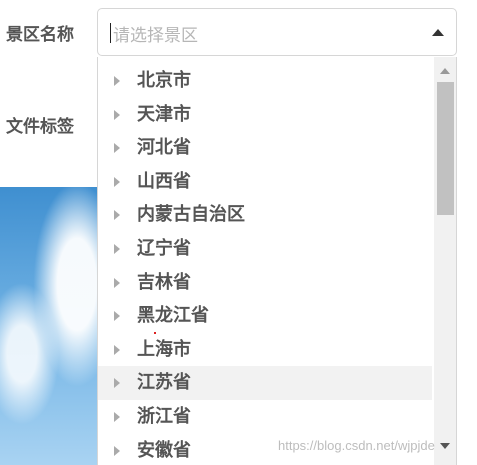 The width and height of the screenshot is (477, 465). Describe the element at coordinates (110, 33) in the screenshot. I see `text-cursor` at that location.